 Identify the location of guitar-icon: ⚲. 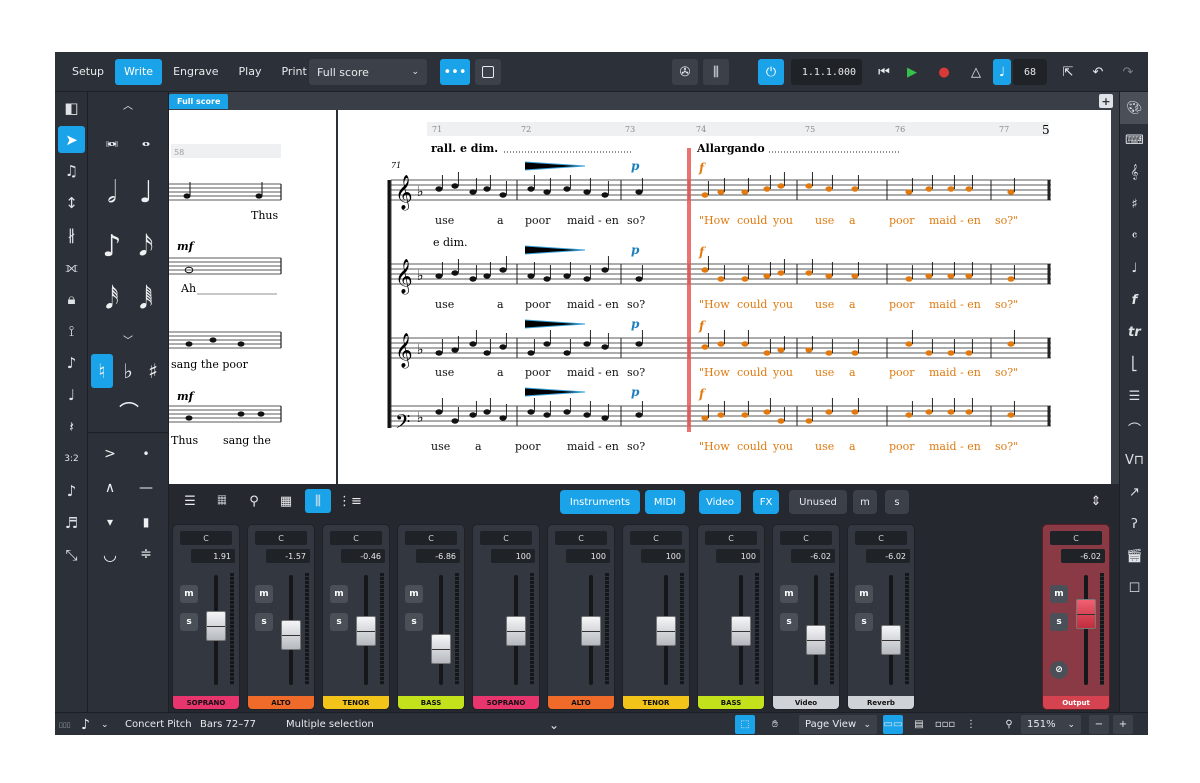
(254, 501).